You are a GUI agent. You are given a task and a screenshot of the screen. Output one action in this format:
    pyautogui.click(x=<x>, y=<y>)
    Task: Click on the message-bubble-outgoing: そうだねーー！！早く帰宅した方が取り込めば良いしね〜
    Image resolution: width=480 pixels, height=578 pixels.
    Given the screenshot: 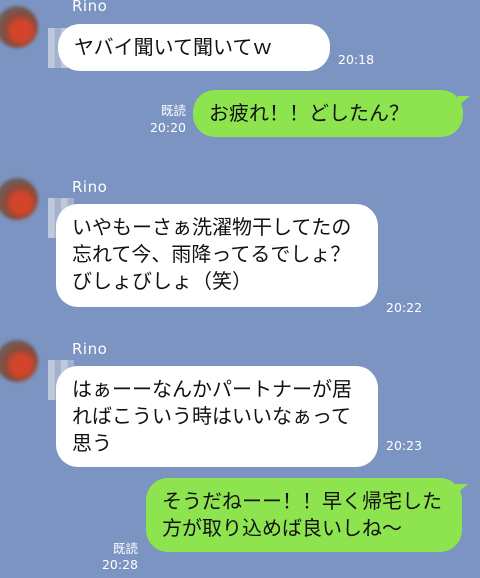 What is the action you would take?
    pyautogui.click(x=304, y=515)
    